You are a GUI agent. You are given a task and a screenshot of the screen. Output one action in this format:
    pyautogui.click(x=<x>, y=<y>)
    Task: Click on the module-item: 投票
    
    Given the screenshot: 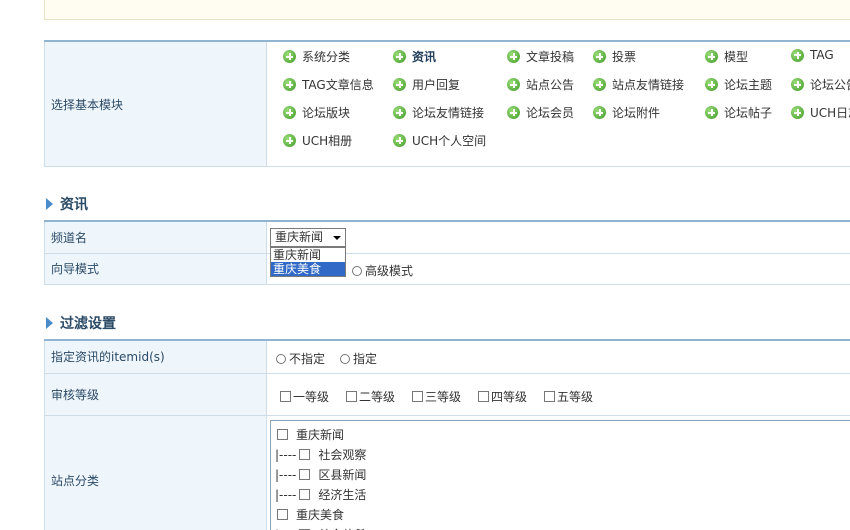 What is the action you would take?
    pyautogui.click(x=614, y=56)
    